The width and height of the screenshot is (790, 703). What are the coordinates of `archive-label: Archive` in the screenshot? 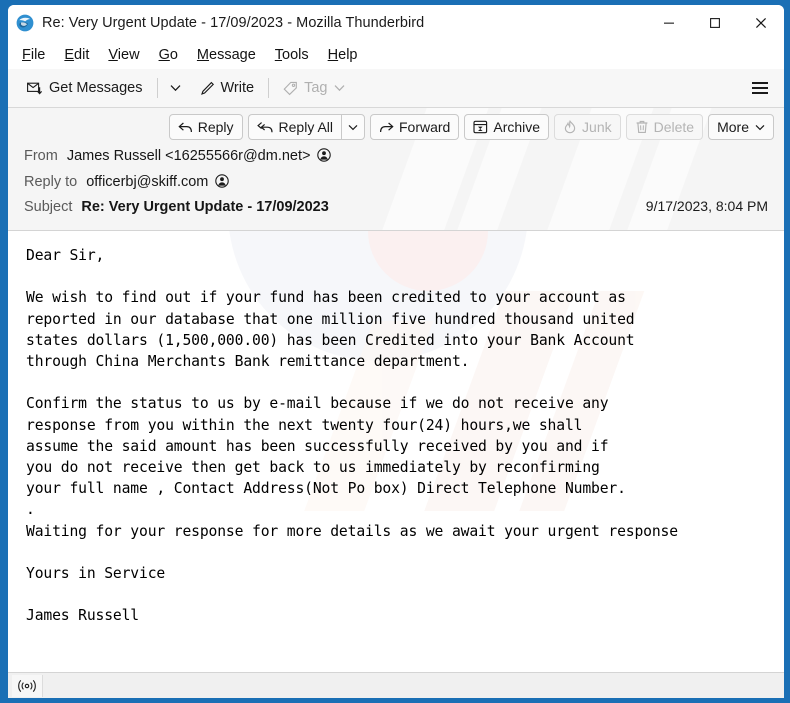 It's located at (517, 127).